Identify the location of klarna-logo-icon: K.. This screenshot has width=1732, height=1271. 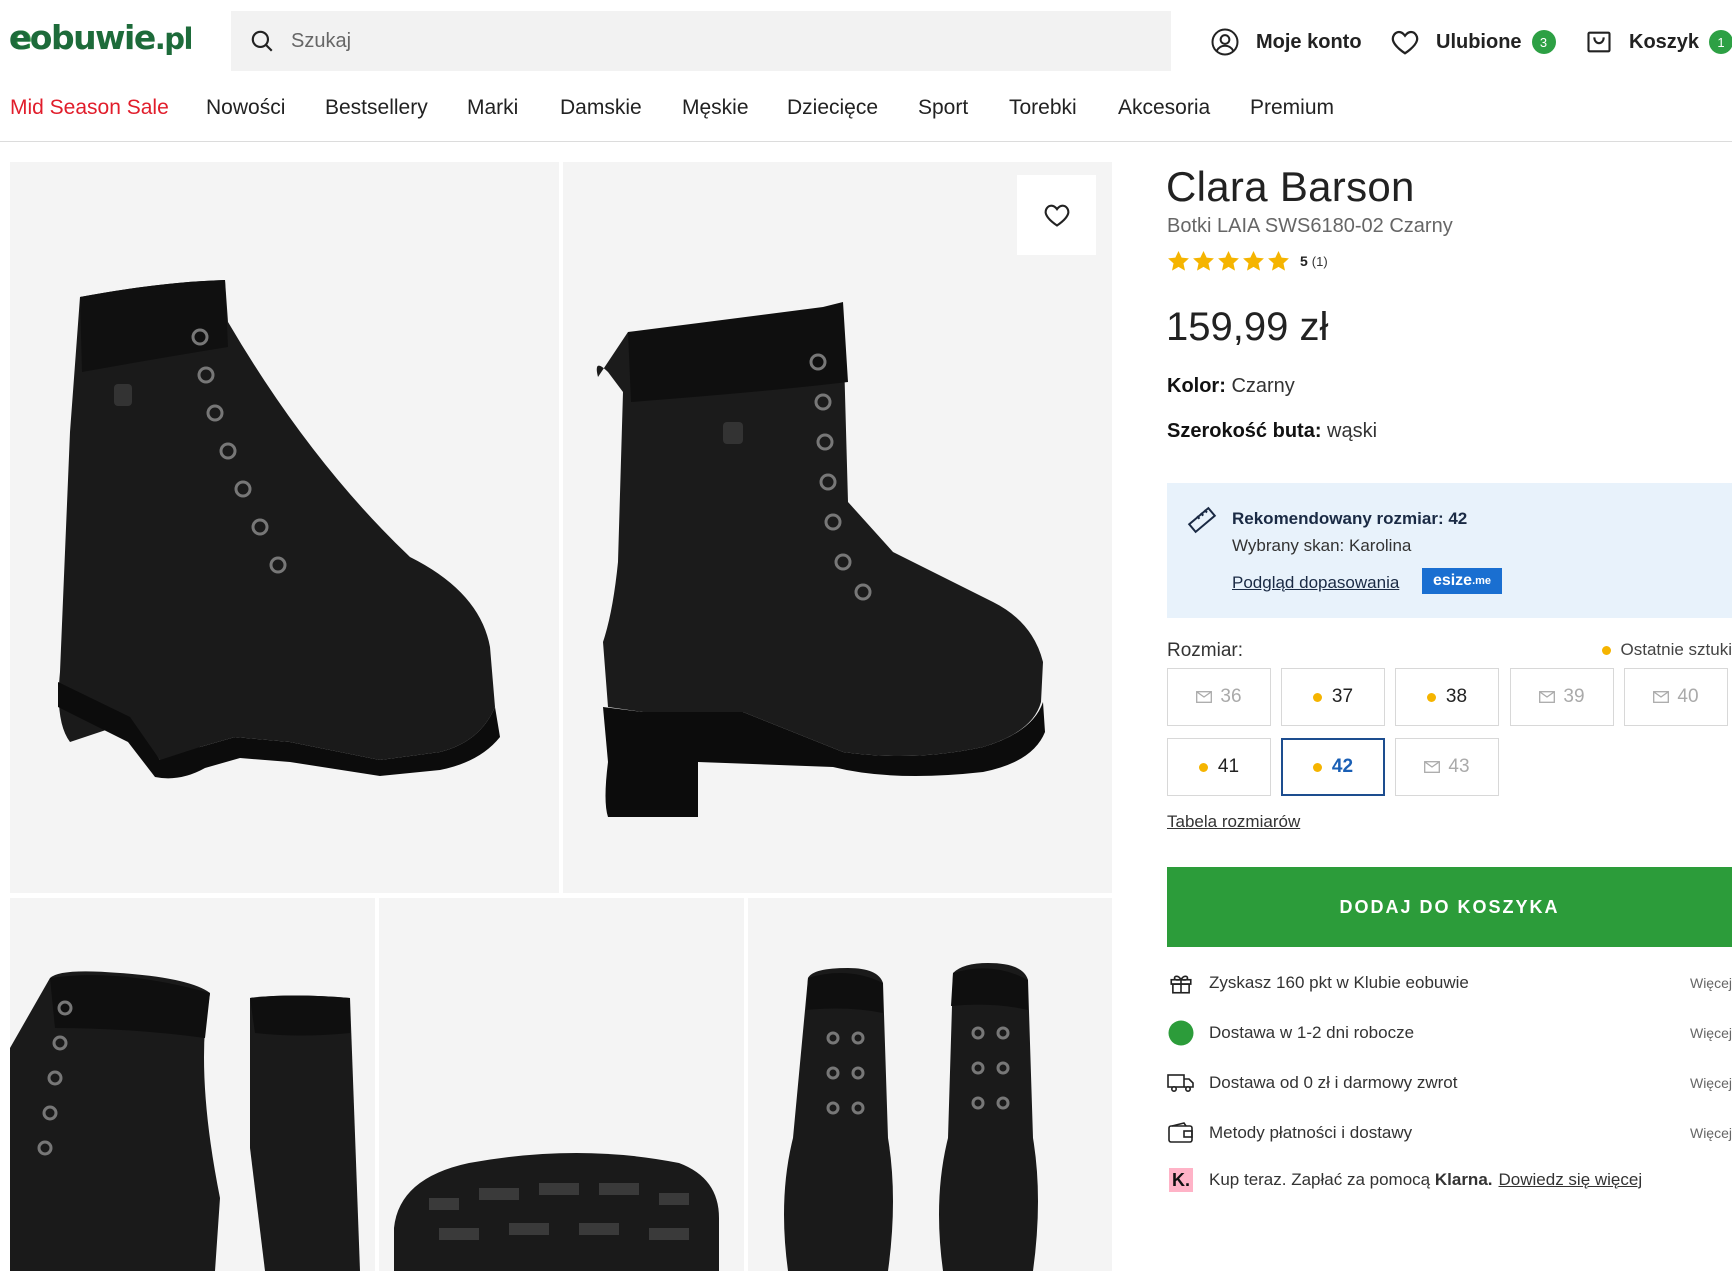
(1181, 1180).